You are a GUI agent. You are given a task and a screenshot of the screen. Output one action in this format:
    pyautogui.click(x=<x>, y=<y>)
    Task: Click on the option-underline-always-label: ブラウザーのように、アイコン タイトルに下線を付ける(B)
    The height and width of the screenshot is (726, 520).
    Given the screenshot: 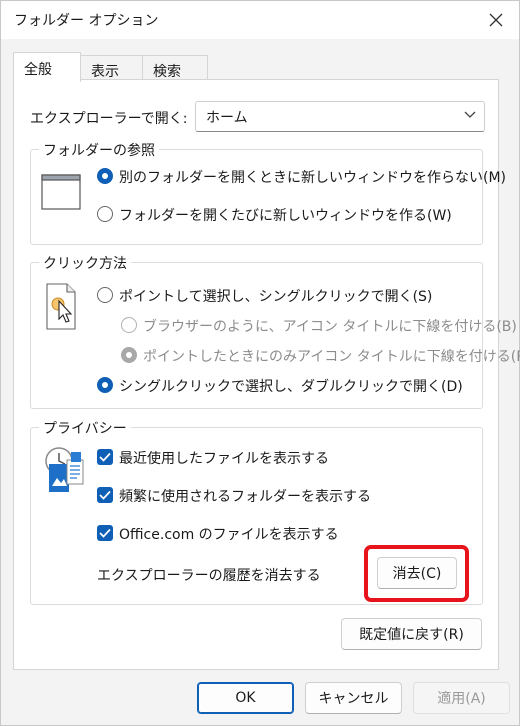 What is the action you would take?
    pyautogui.click(x=330, y=327)
    